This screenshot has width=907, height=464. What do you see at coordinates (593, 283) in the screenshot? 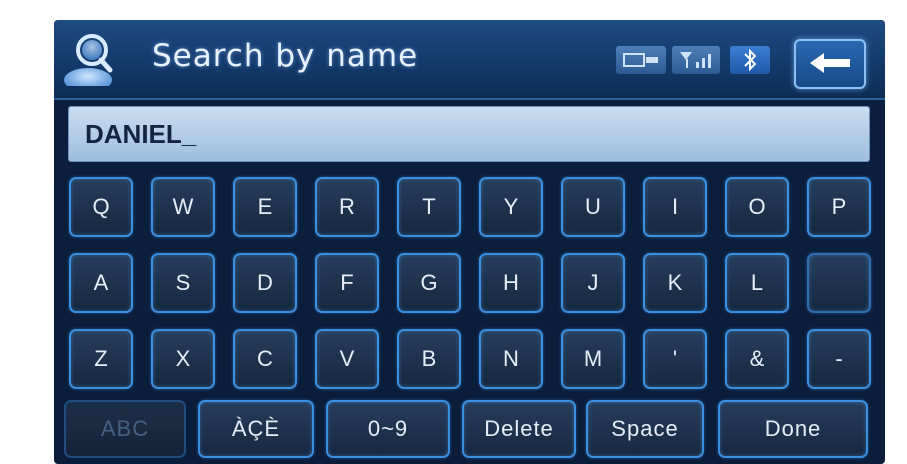
I see `key-j: J` at bounding box center [593, 283].